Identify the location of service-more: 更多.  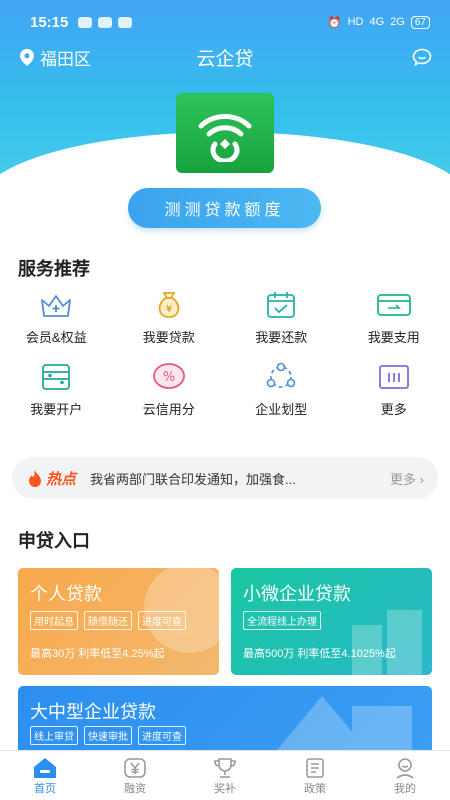
(394, 390).